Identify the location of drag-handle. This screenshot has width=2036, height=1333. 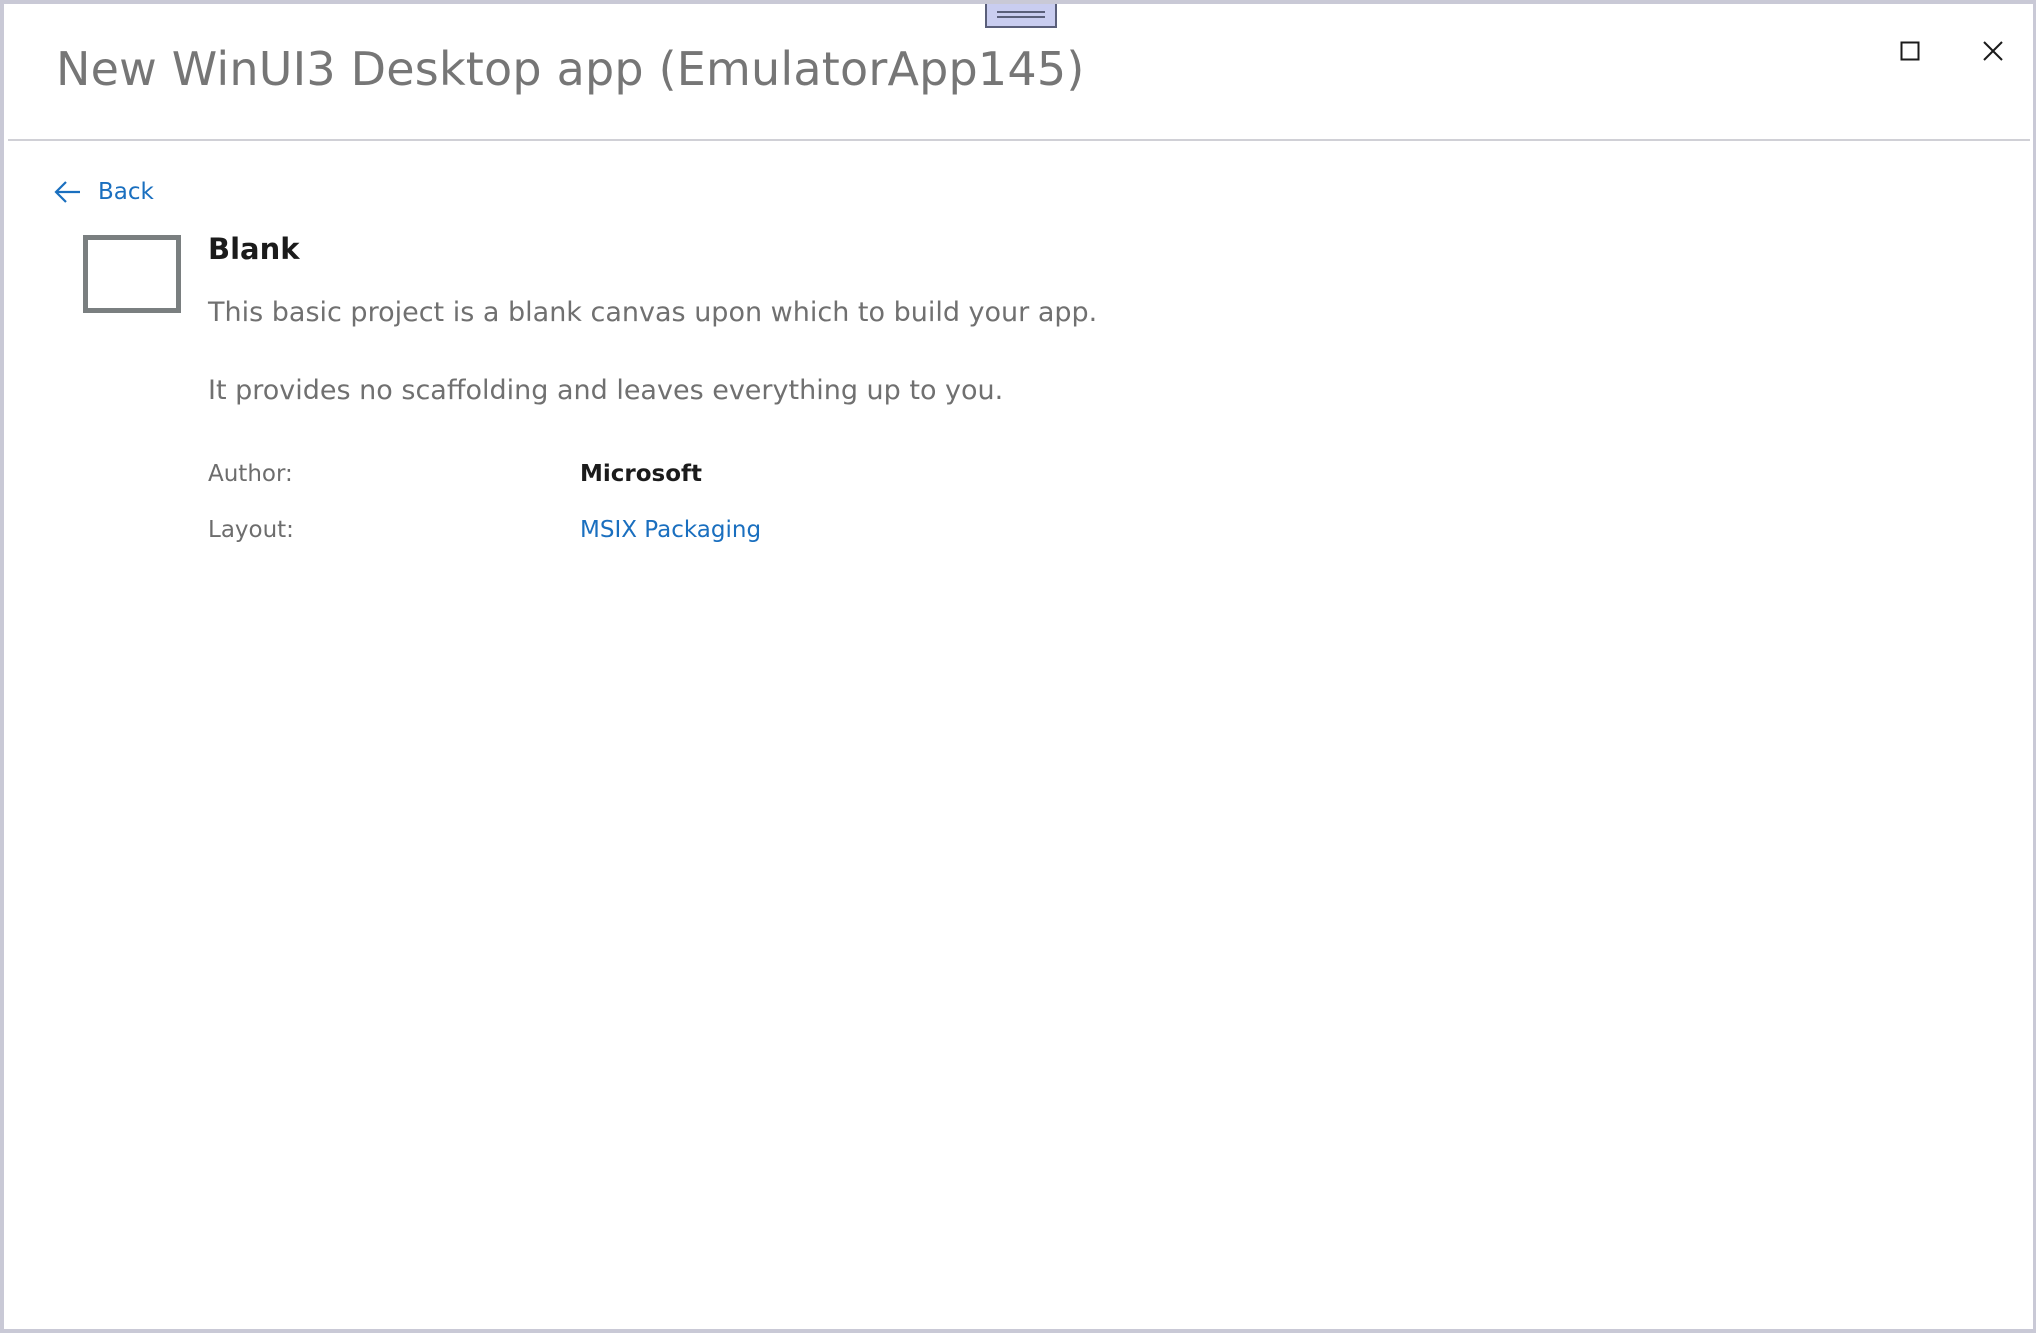
(1021, 16).